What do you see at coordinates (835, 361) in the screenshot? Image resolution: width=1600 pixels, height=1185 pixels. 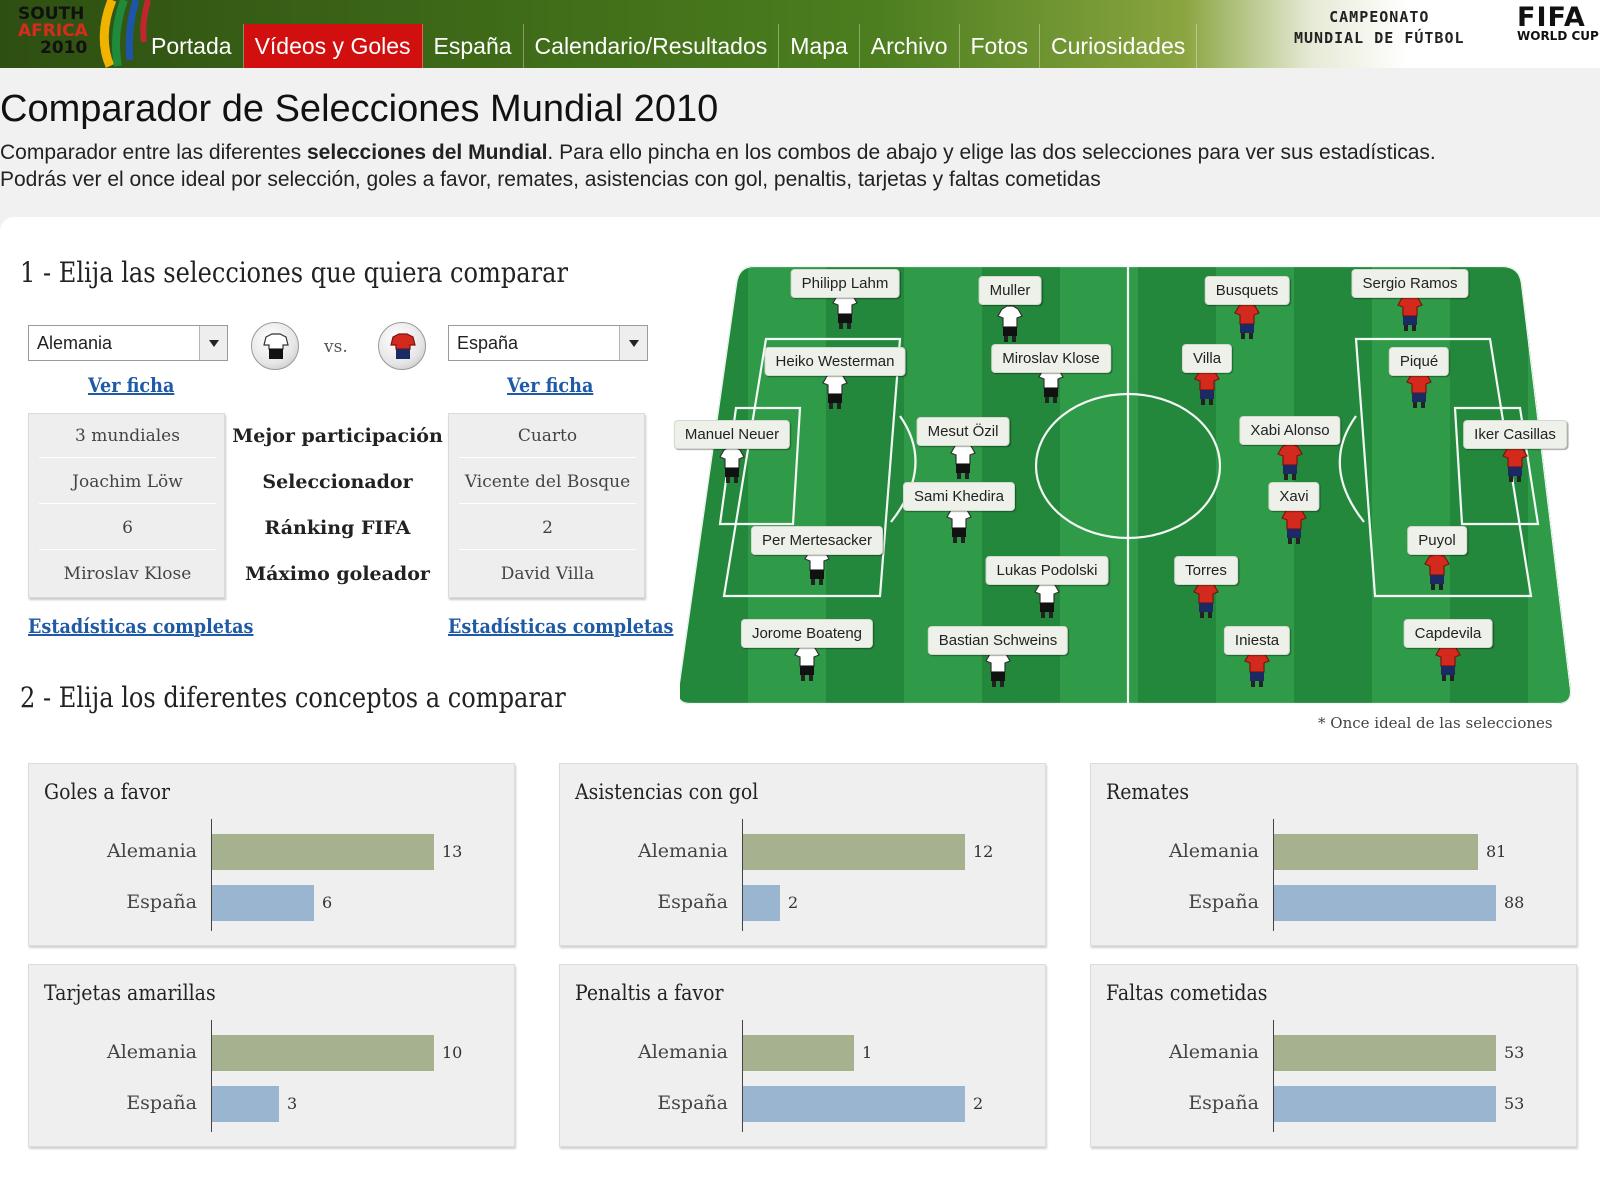 I see `player-label: Heiko Westerman` at bounding box center [835, 361].